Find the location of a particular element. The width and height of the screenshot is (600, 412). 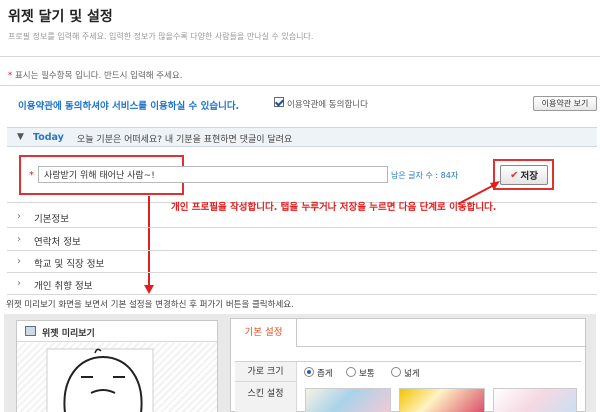

width-option-label: 넓게 is located at coordinates (412, 374).